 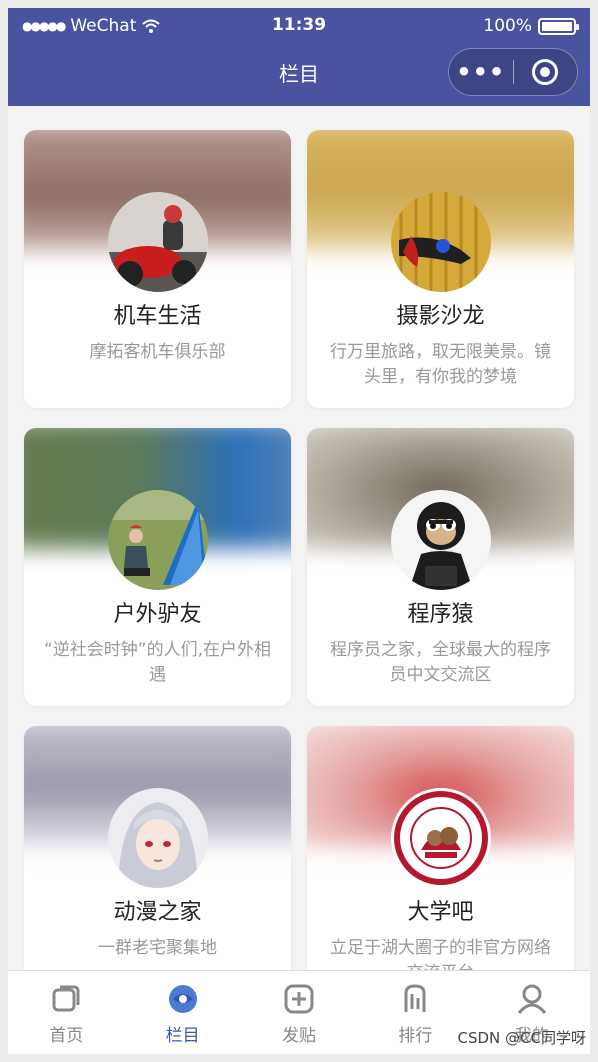 What do you see at coordinates (507, 26) in the screenshot?
I see `battery-percent: 100%` at bounding box center [507, 26].